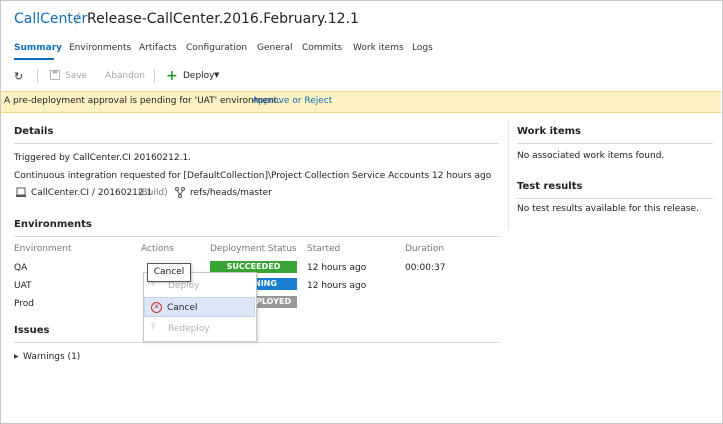 The height and width of the screenshot is (424, 723). Describe the element at coordinates (153, 193) in the screenshot. I see `artifact-type: (Build)` at that location.